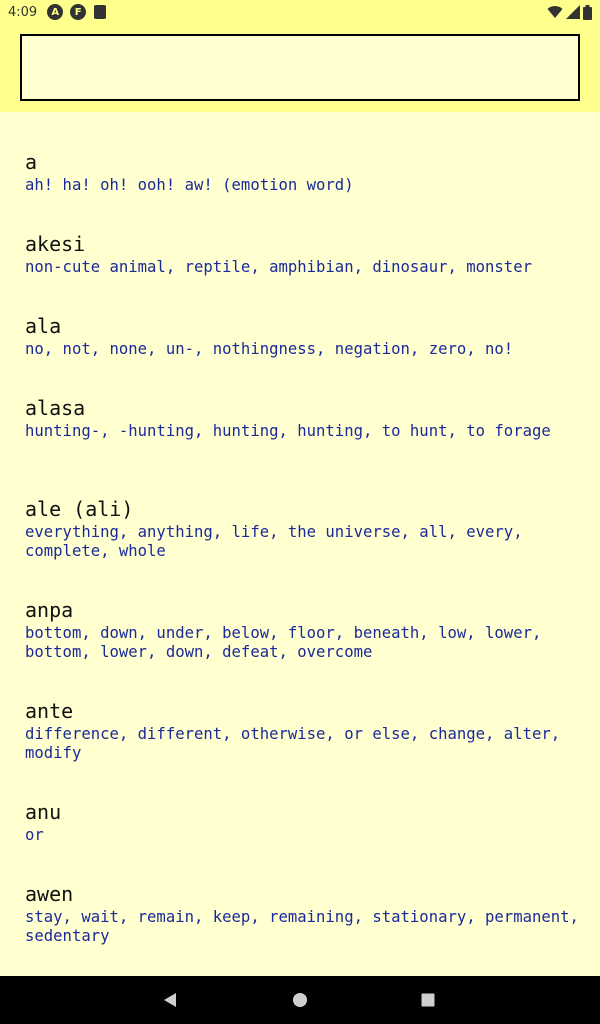 The height and width of the screenshot is (1024, 600). Describe the element at coordinates (587, 12) in the screenshot. I see `battery-icon` at that location.